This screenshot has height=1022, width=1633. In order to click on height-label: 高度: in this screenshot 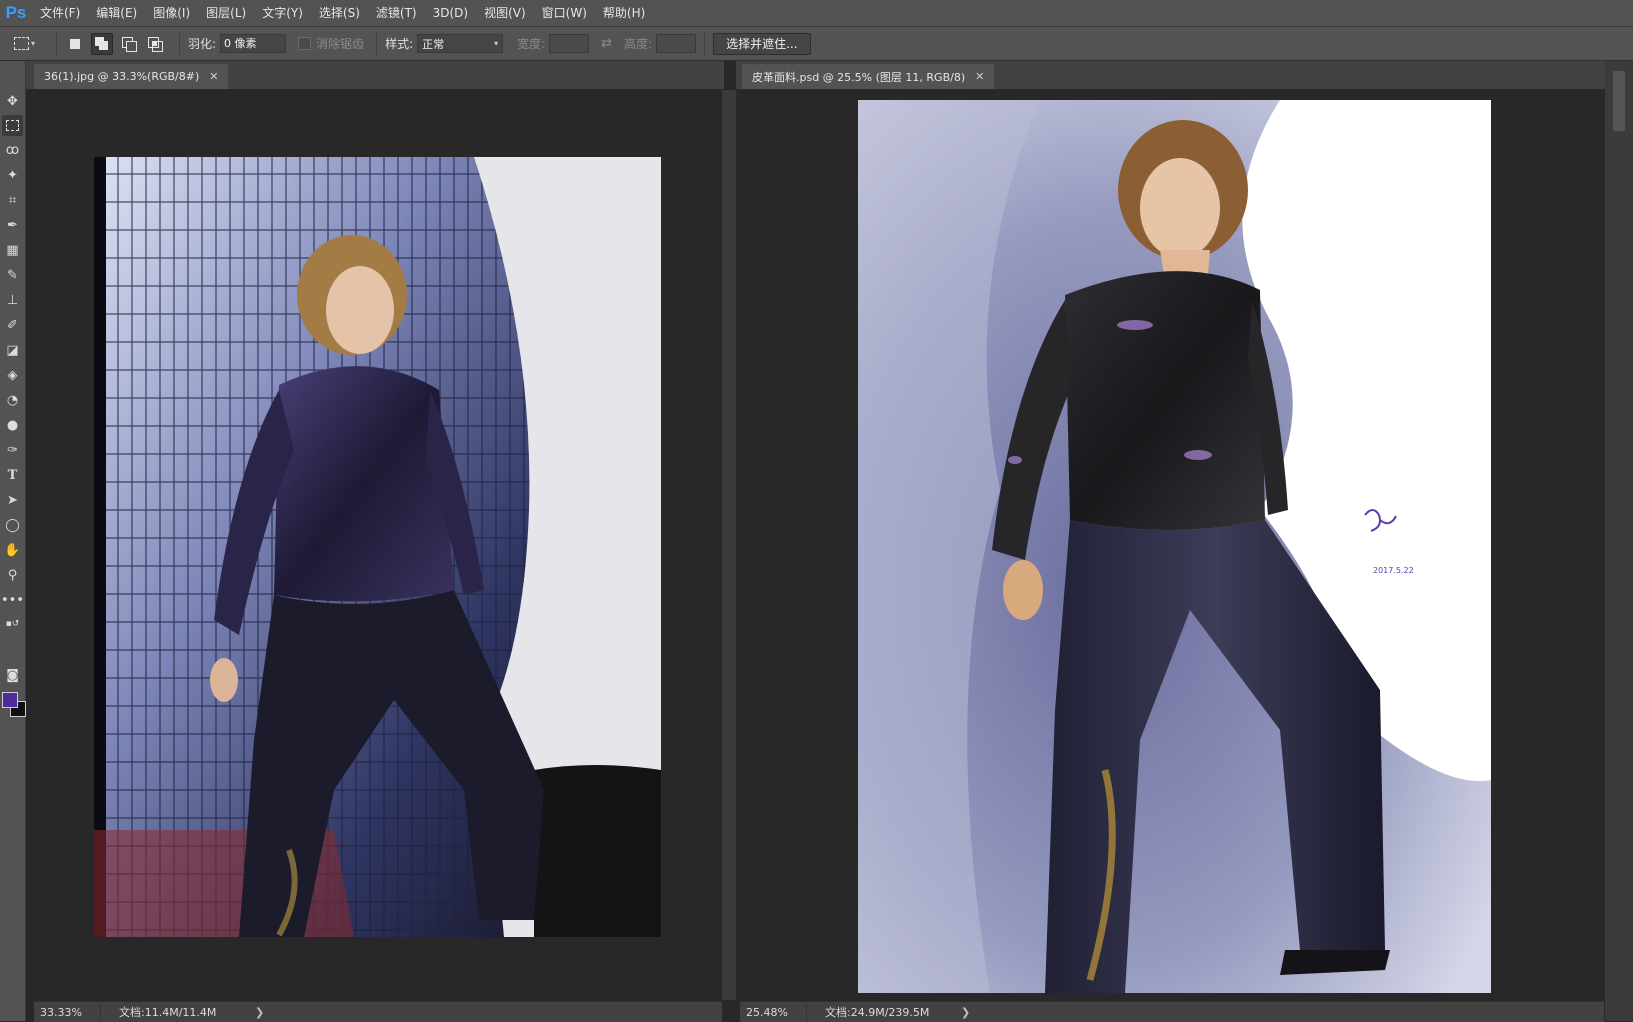, I will do `click(638, 44)`.